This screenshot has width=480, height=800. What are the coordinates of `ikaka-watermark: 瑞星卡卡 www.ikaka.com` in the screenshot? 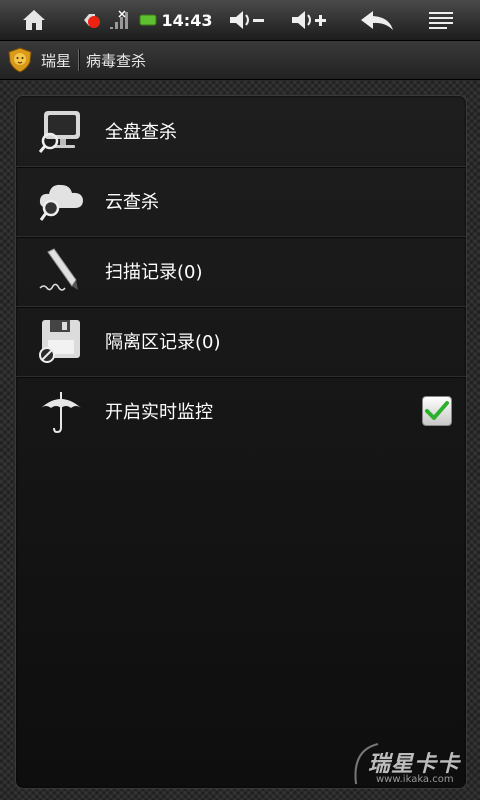 It's located at (413, 764).